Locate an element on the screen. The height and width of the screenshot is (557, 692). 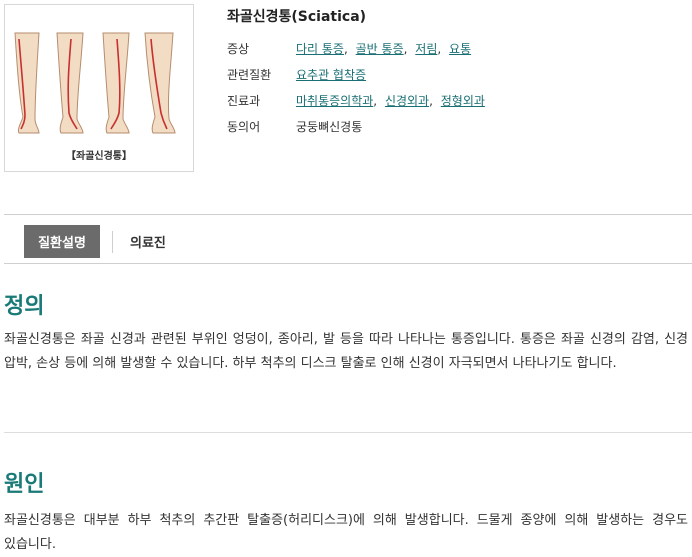
symptom-link: 저림 is located at coordinates (426, 49).